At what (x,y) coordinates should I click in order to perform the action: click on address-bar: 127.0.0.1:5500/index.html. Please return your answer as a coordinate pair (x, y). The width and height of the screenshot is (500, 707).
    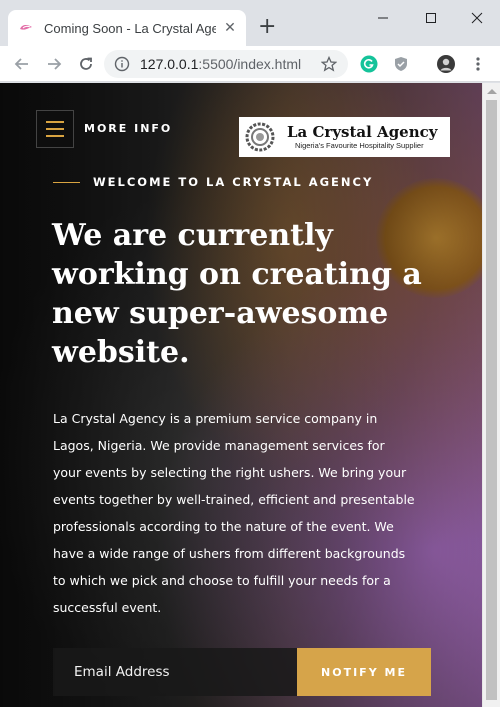
    Looking at the image, I should click on (226, 64).